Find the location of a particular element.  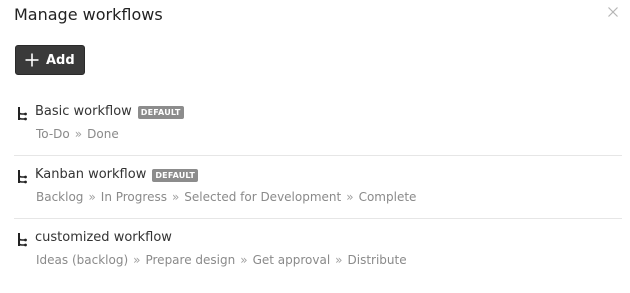

workflow-steps: To-Do » Done is located at coordinates (77, 134).